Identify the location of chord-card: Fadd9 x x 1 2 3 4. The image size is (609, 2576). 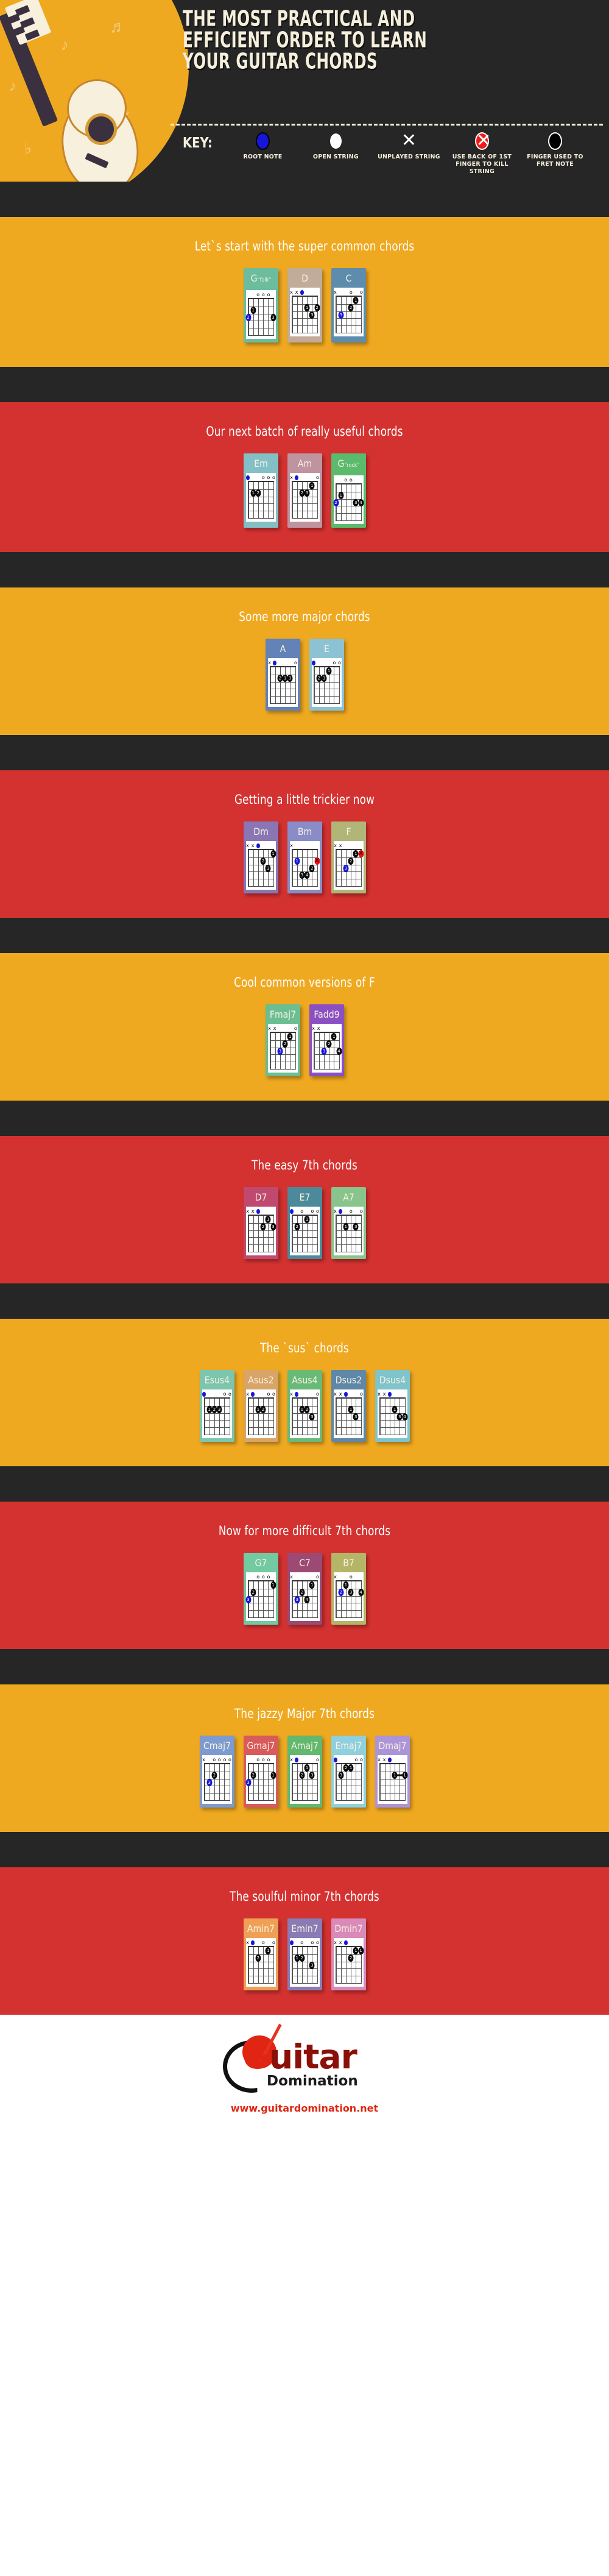
(326, 1040).